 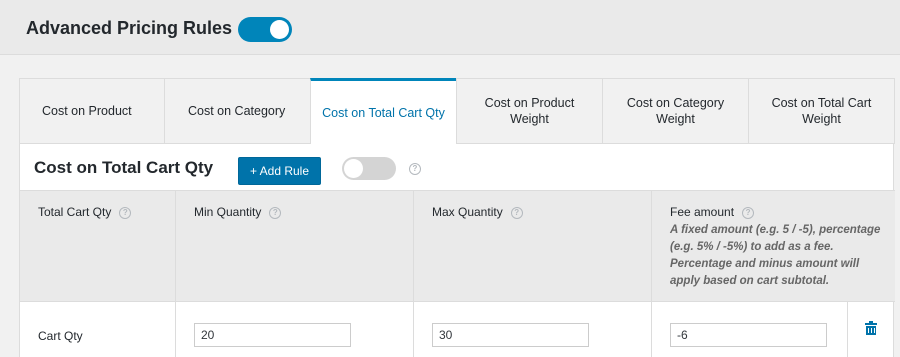 I want to click on tab-cost-on-category-weight: Cost on Category Weight, so click(x=675, y=111).